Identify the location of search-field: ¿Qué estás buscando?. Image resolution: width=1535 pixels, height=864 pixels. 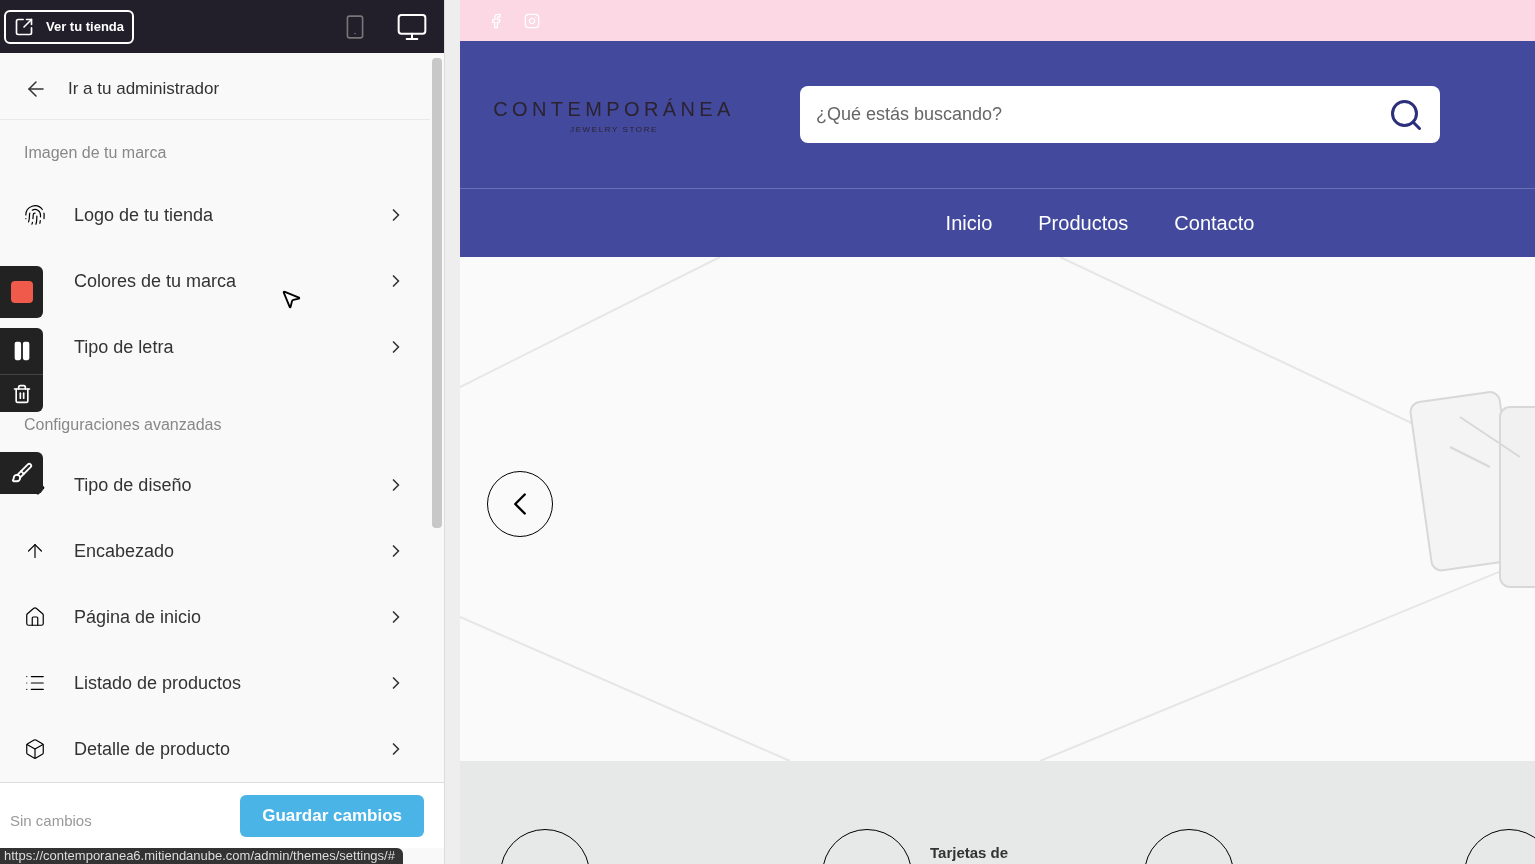
(1120, 114).